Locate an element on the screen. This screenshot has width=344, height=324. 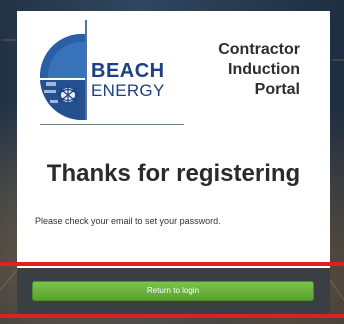
logo-divider is located at coordinates (112, 124).